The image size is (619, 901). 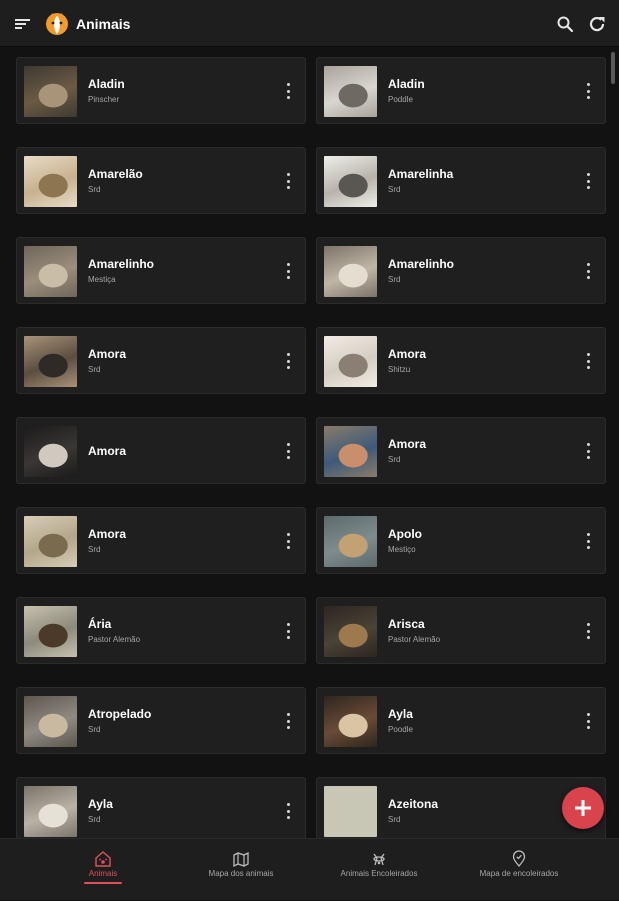 What do you see at coordinates (161, 720) in the screenshot?
I see `animal-card: Atropelado Srd` at bounding box center [161, 720].